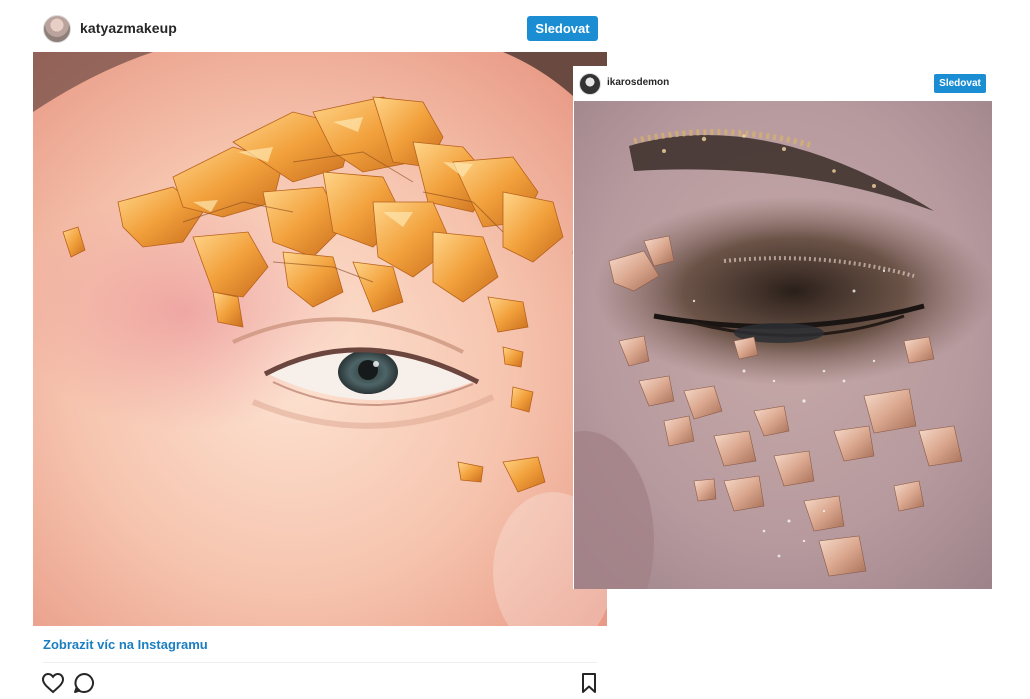  What do you see at coordinates (53, 683) in the screenshot?
I see `heart-icon` at bounding box center [53, 683].